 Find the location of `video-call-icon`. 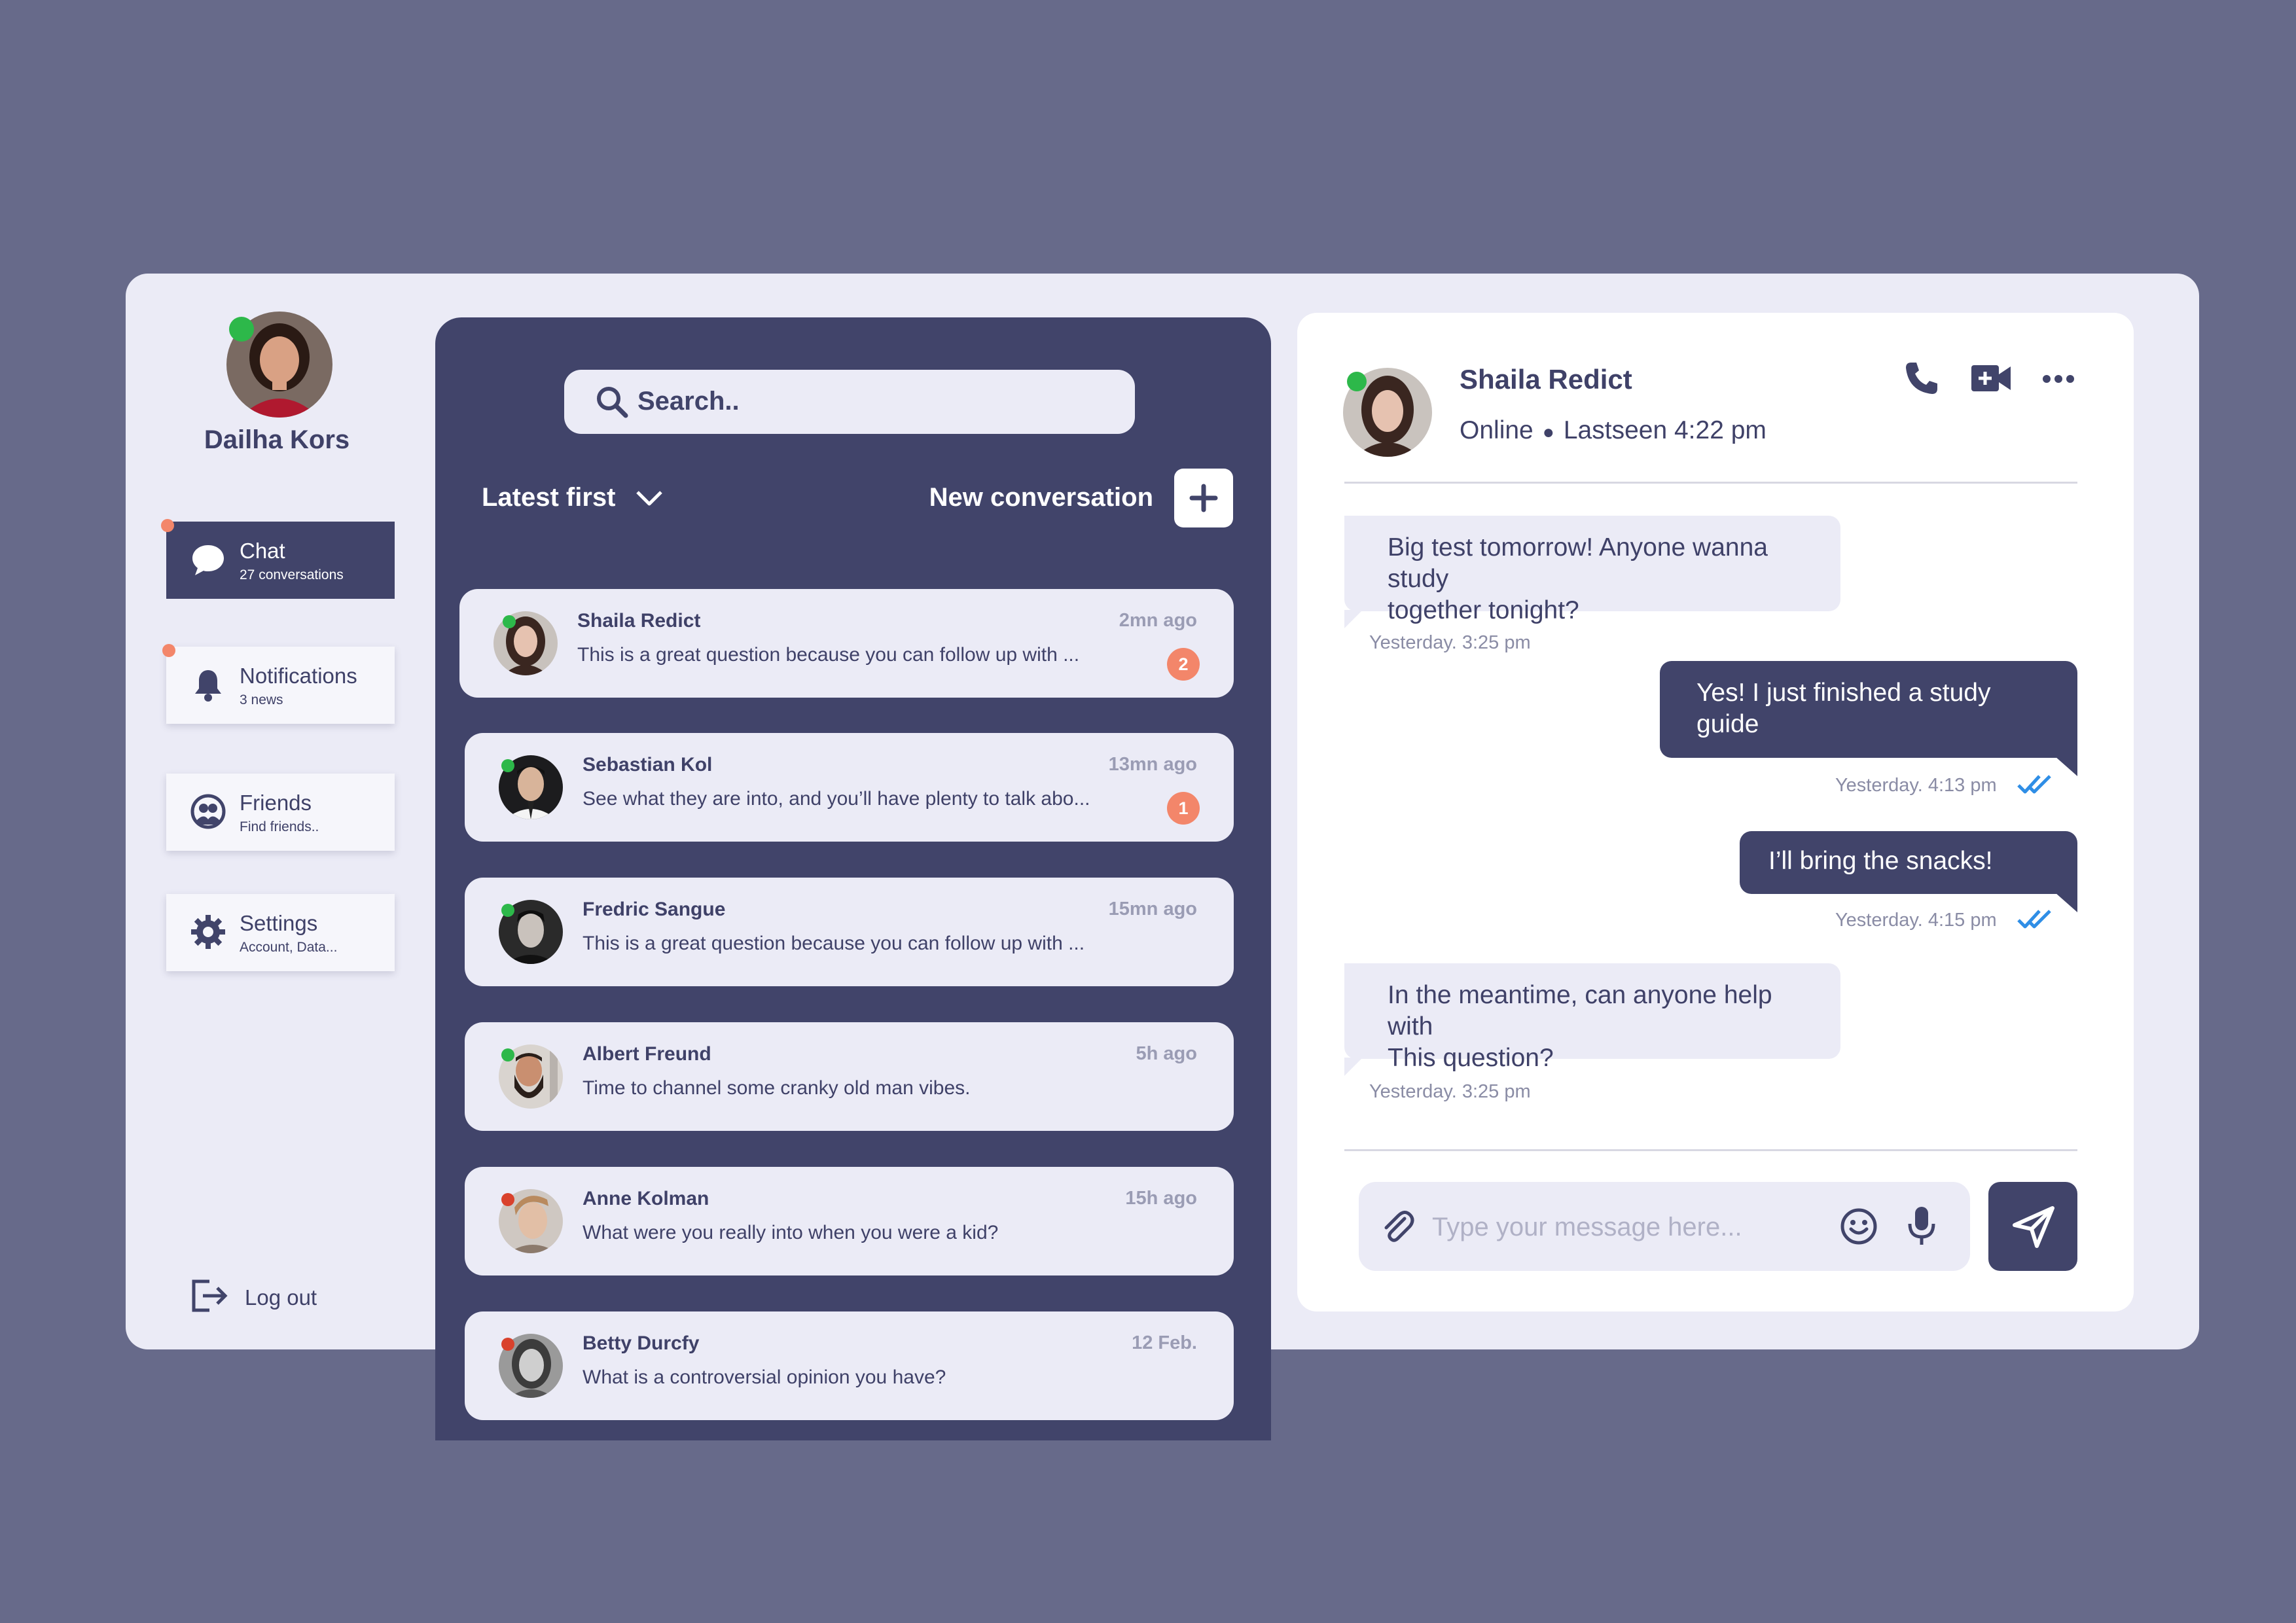

video-call-icon is located at coordinates (1991, 378).